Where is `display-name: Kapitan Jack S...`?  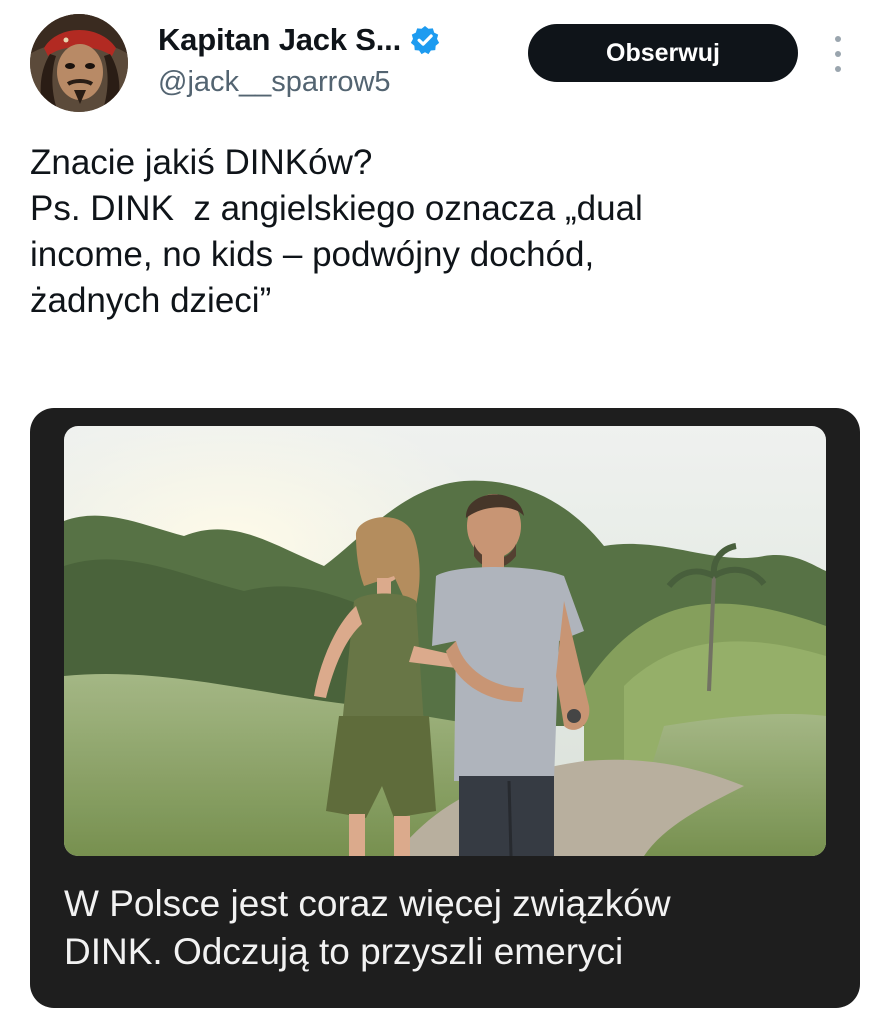 display-name: Kapitan Jack S... is located at coordinates (279, 40).